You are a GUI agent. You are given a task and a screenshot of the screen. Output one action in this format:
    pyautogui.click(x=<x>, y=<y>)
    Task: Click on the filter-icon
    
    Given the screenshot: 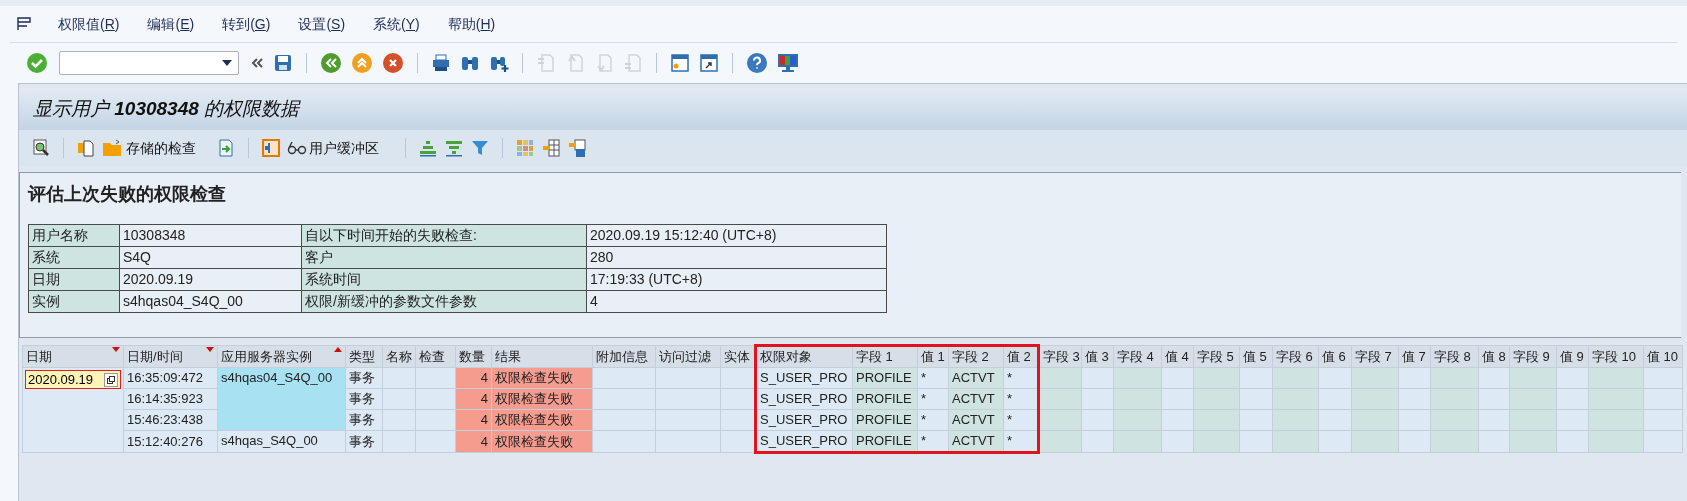 What is the action you would take?
    pyautogui.click(x=480, y=148)
    